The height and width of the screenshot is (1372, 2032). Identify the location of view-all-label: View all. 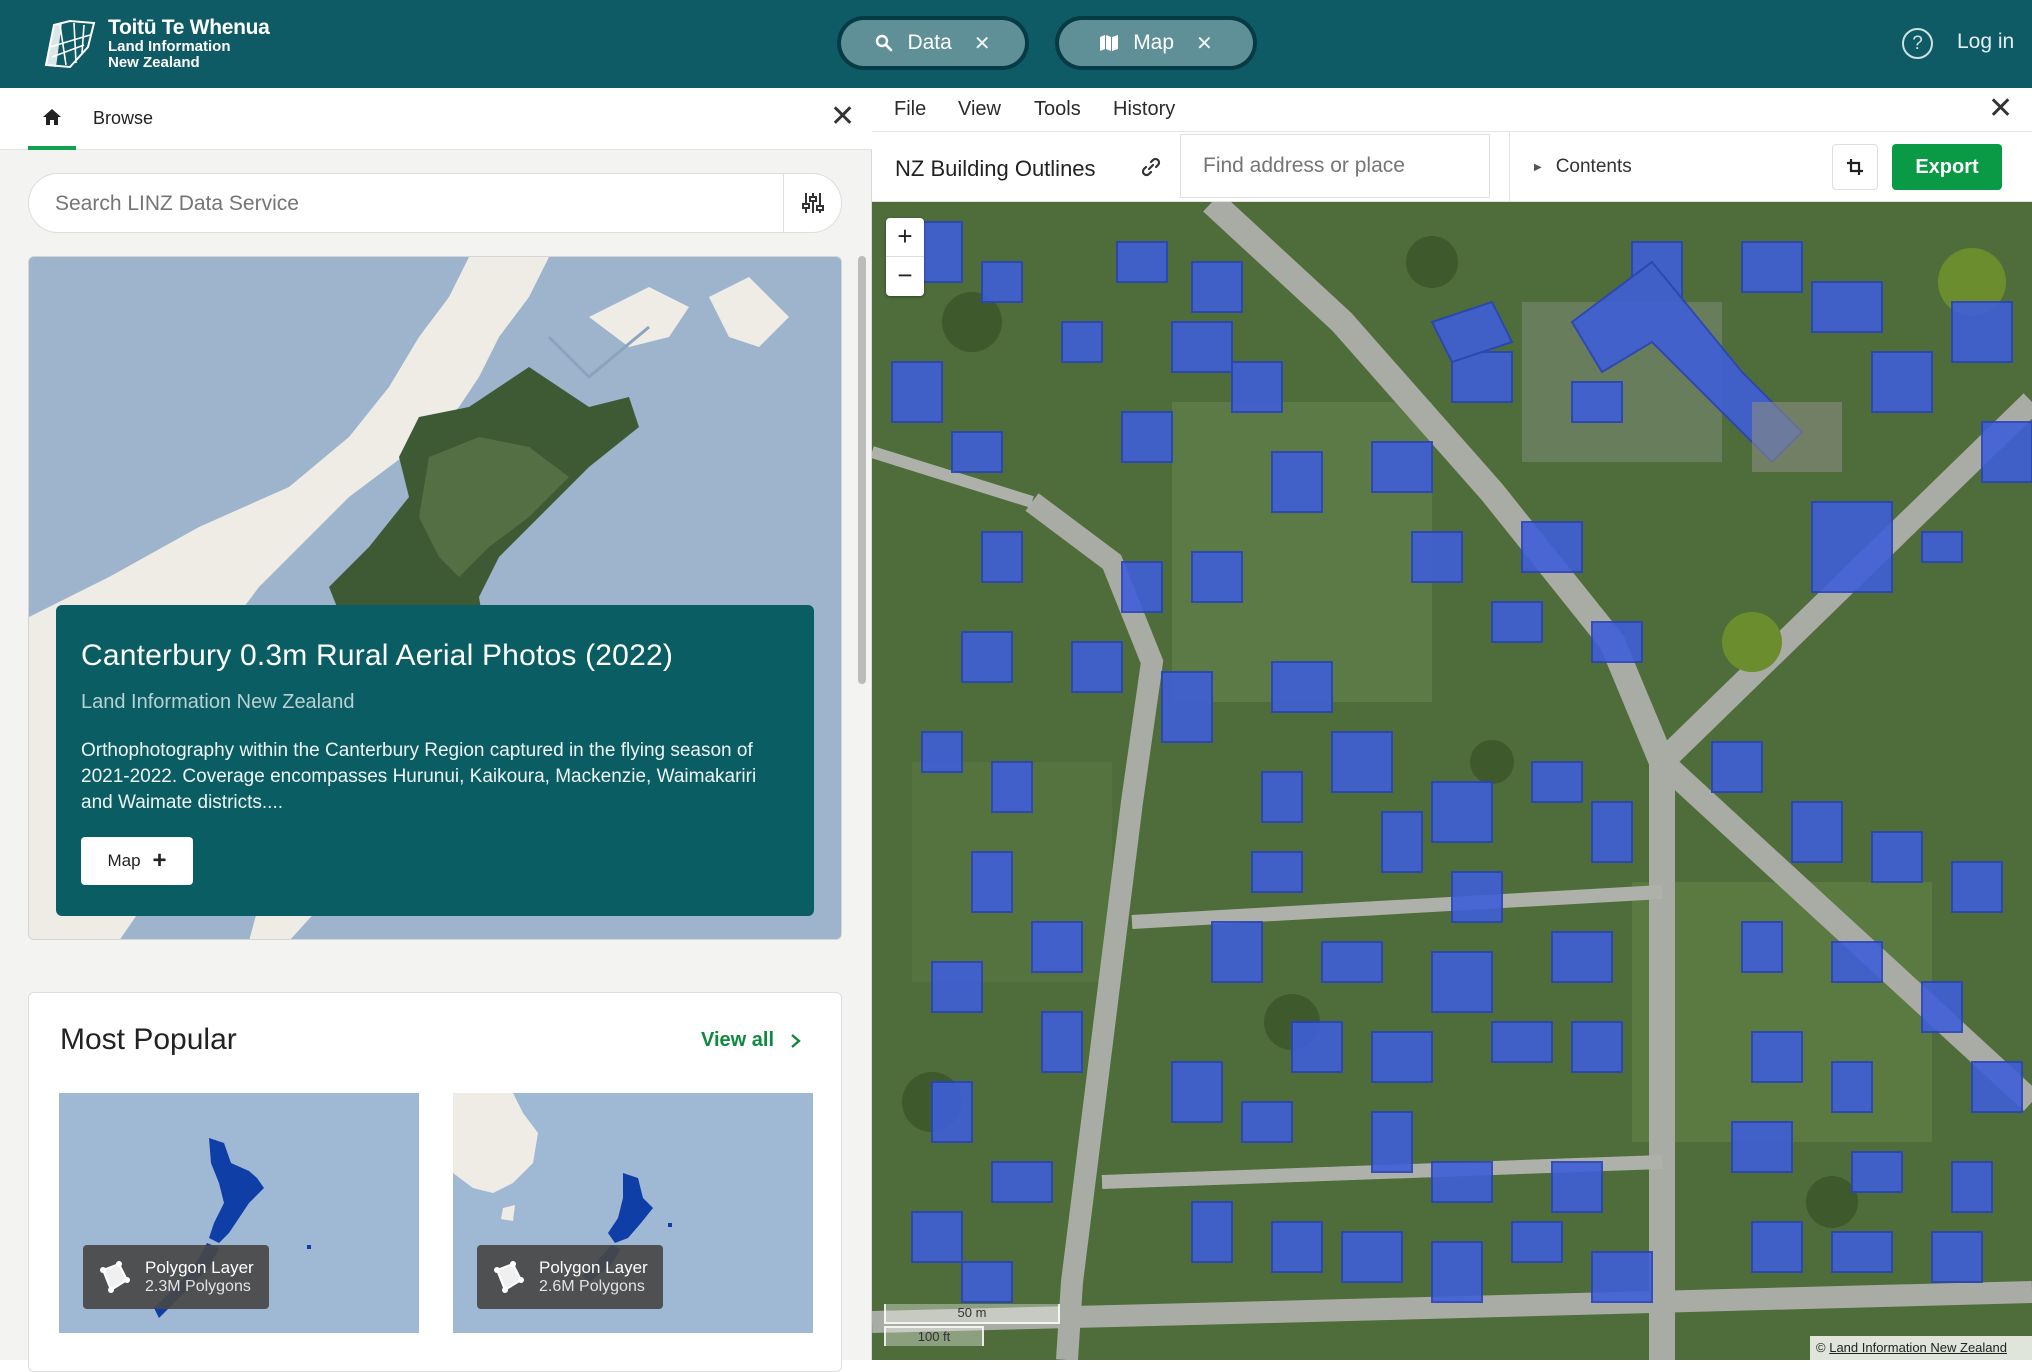
(738, 1040).